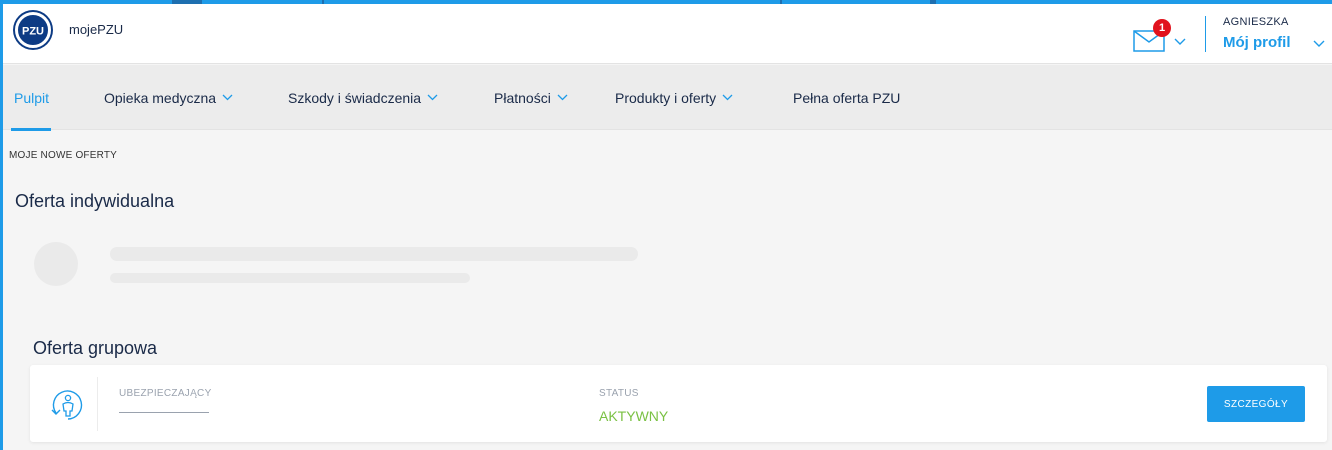 The height and width of the screenshot is (450, 1332). What do you see at coordinates (165, 393) in the screenshot?
I see `insurer-label: UBEZPIECZAJĄCY` at bounding box center [165, 393].